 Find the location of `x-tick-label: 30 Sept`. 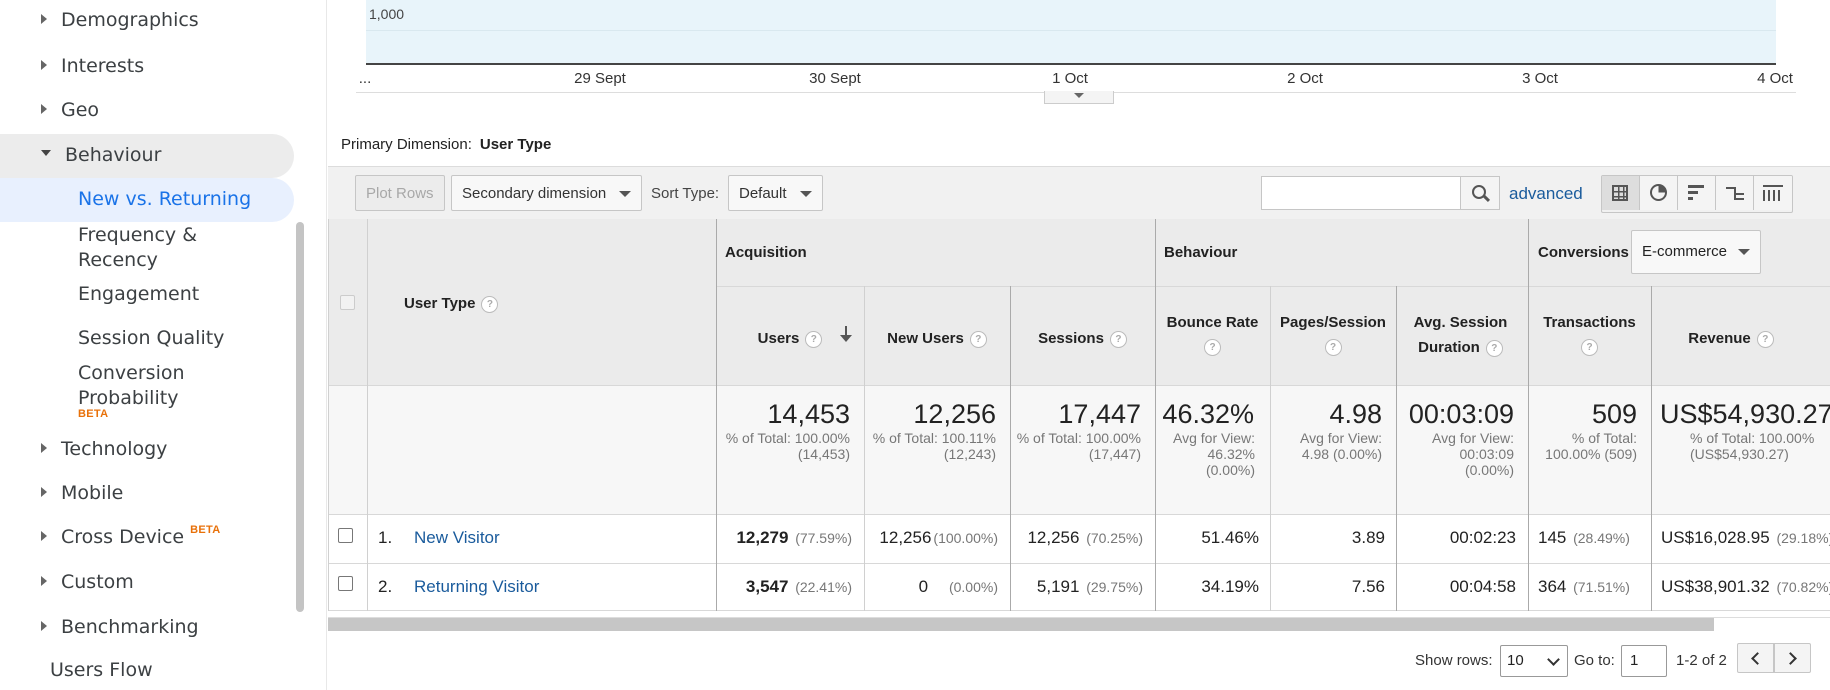

x-tick-label: 30 Sept is located at coordinates (835, 78).